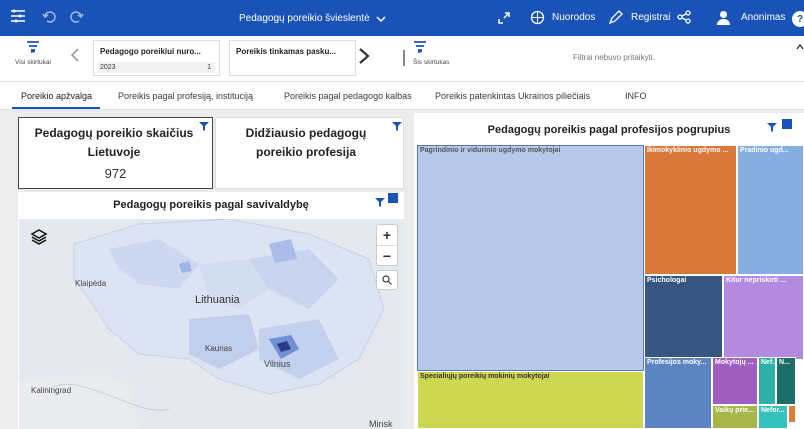  I want to click on filter-dropdown-1-count: 1, so click(209, 67).